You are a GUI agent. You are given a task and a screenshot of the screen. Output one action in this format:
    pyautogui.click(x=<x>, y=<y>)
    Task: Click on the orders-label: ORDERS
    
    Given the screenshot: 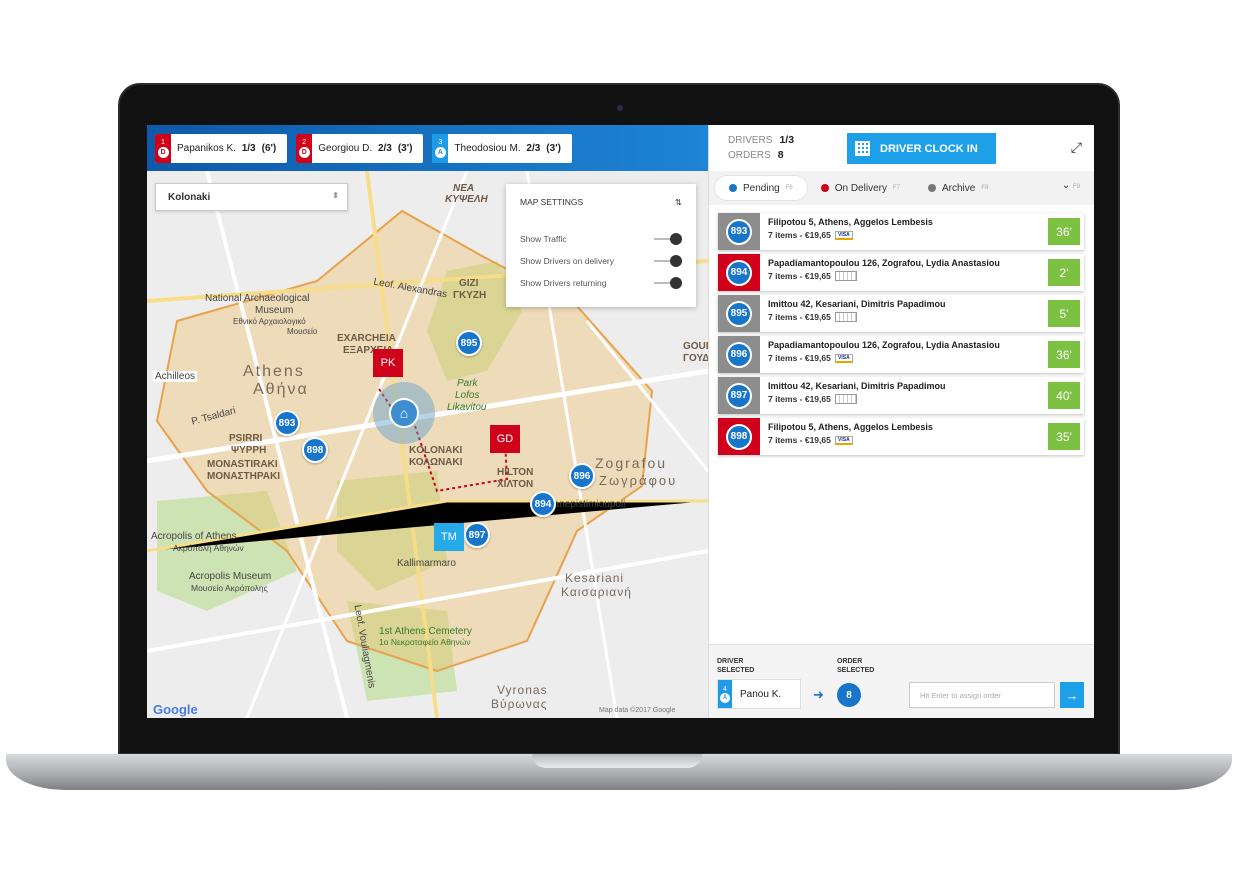 What is the action you would take?
    pyautogui.click(x=749, y=155)
    